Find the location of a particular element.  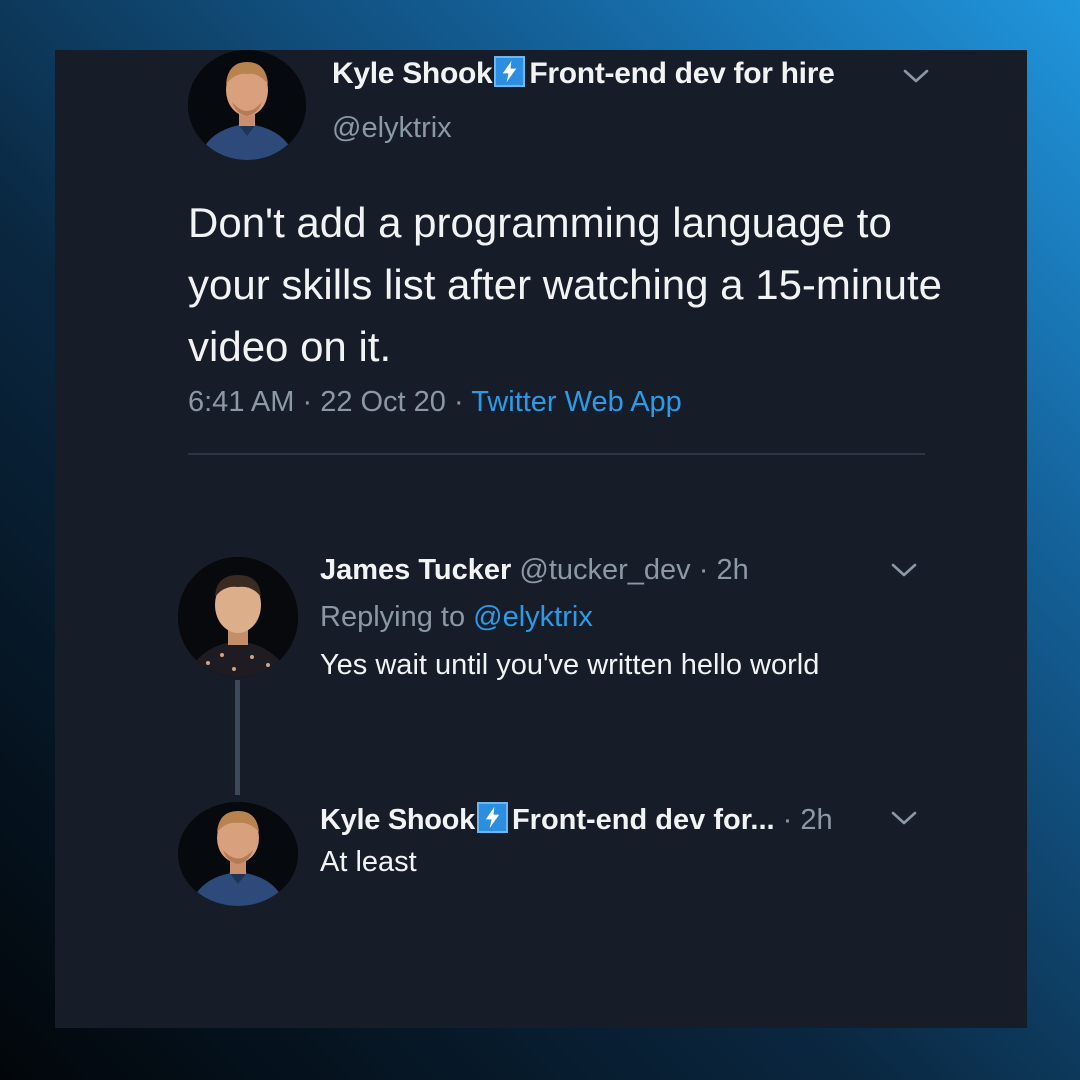

tweet-meta: 6:41 AM · 22 Oct 20 · Twitter Web App is located at coordinates (435, 402).